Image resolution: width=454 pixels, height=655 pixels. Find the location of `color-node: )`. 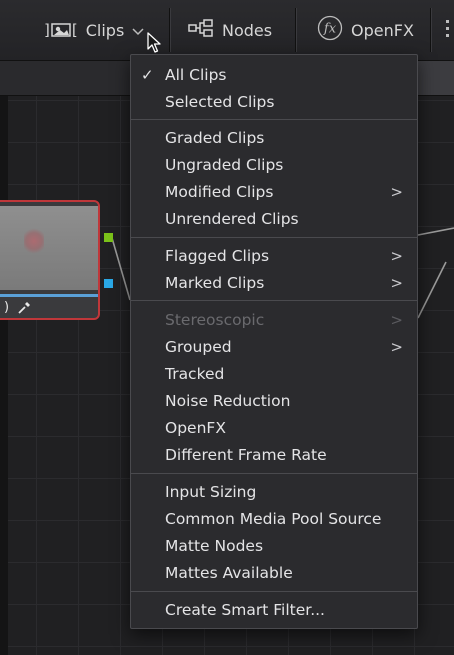

color-node: ) is located at coordinates (50, 260).